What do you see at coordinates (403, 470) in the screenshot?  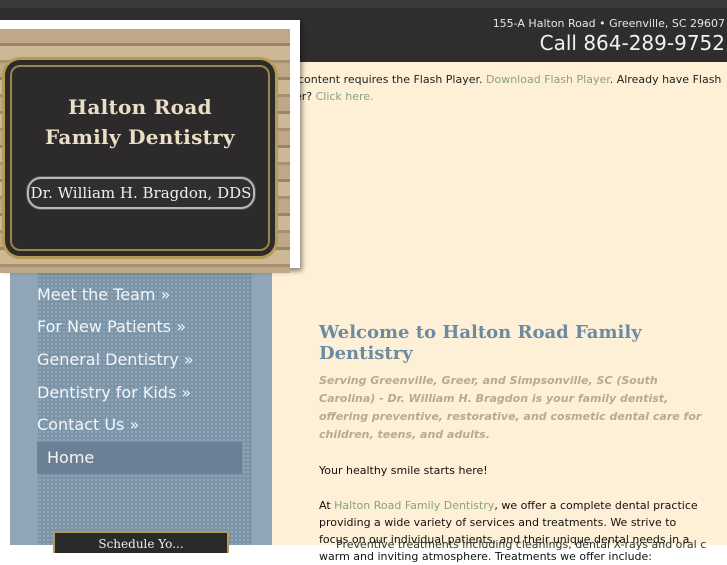 I see `tagline: Your healthy smile starts here!` at bounding box center [403, 470].